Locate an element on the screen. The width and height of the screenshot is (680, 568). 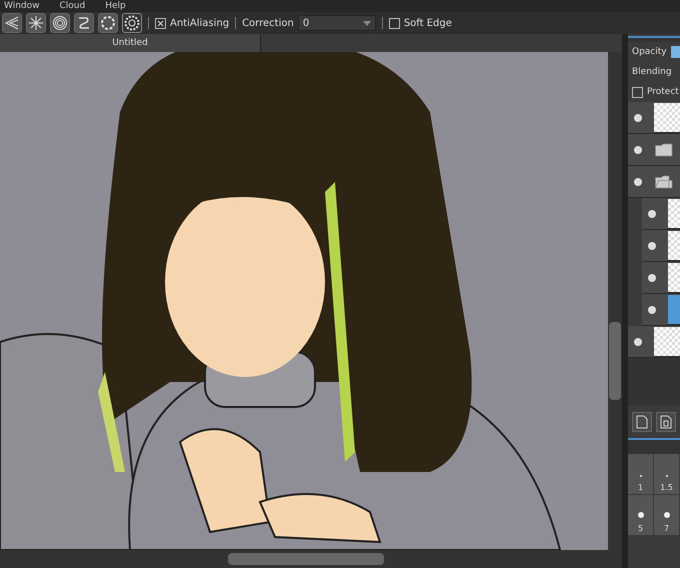
correction-dropdown: 0 is located at coordinates (337, 23).